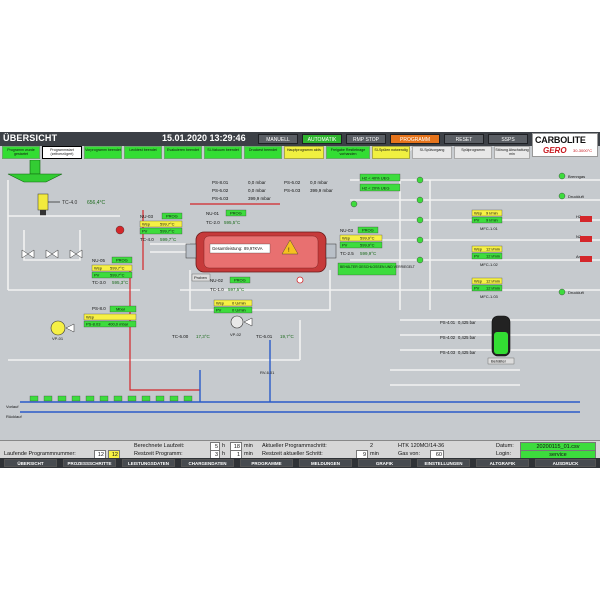 This screenshot has height=600, width=600. What do you see at coordinates (89, 463) in the screenshot?
I see `nav-process-steps: PROZESSSCHRITTE` at bounding box center [89, 463].